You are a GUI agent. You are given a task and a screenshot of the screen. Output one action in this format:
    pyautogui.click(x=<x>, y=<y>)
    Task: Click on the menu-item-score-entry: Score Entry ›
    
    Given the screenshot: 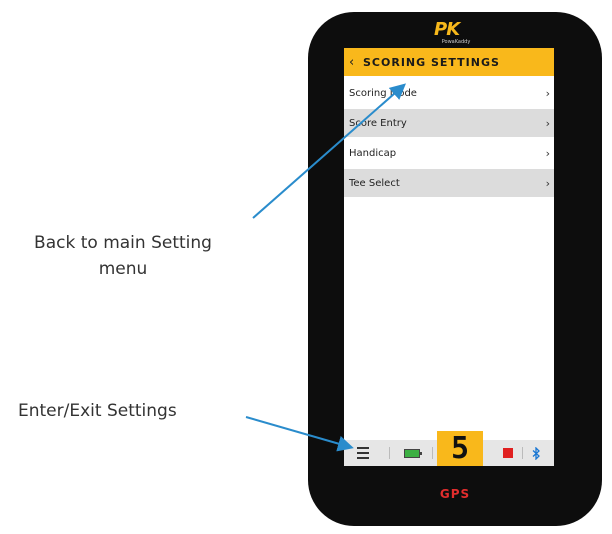 What is the action you would take?
    pyautogui.click(x=449, y=124)
    